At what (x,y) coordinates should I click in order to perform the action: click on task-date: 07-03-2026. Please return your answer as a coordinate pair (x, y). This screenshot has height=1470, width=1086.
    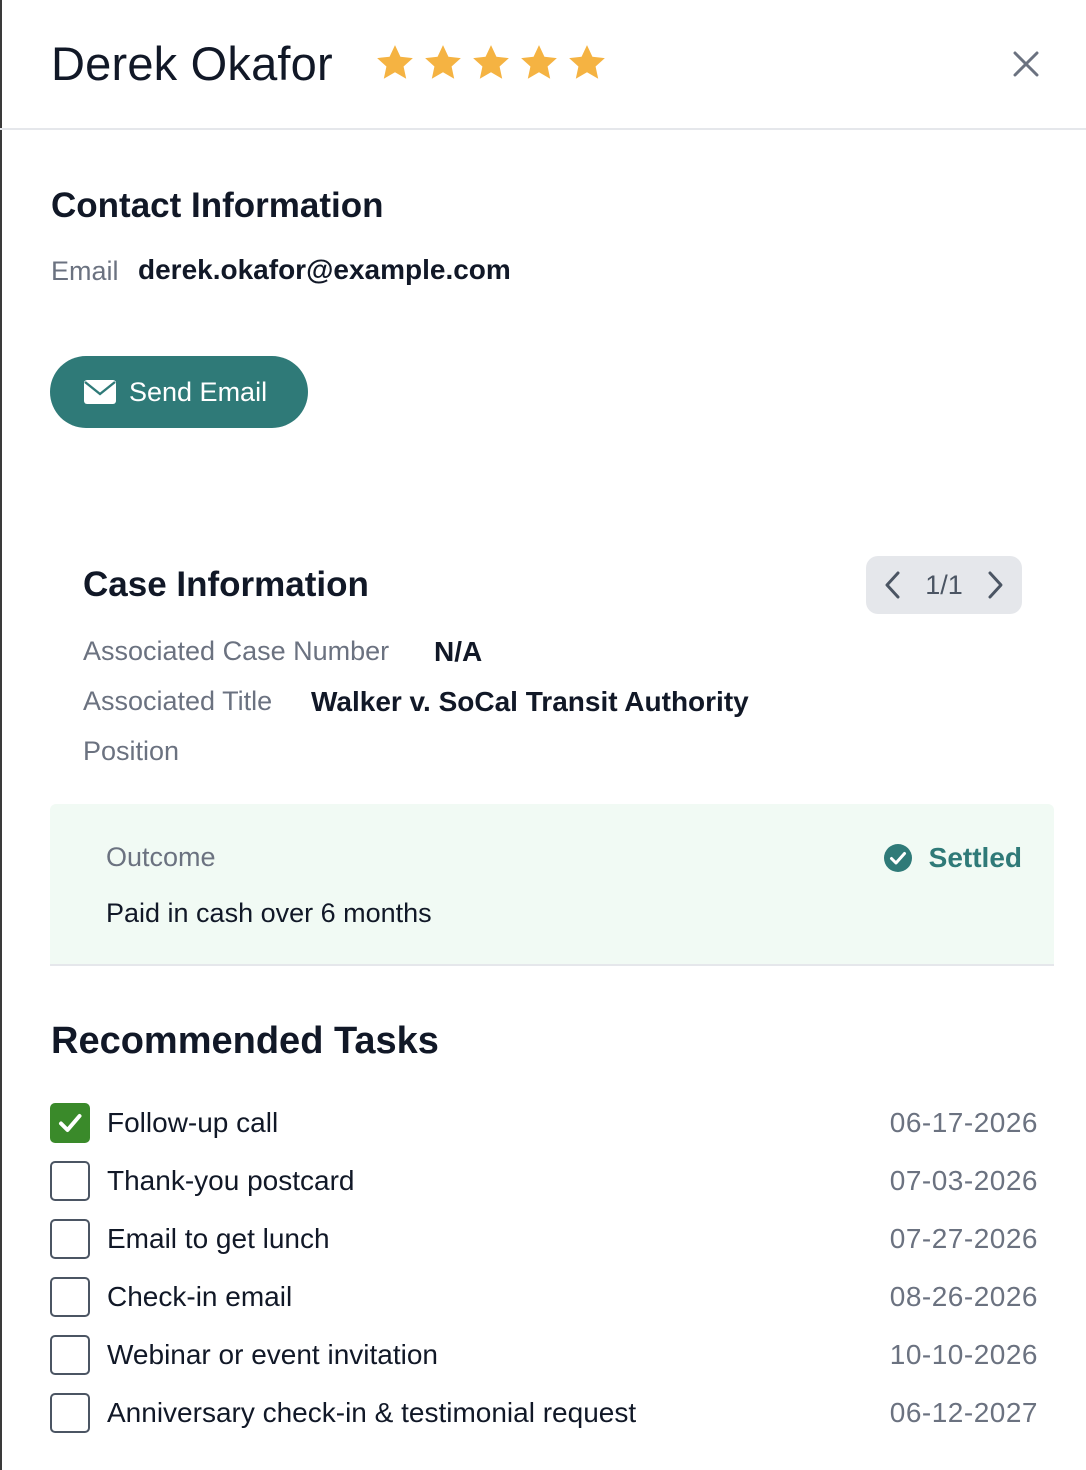
    Looking at the image, I should click on (963, 1180).